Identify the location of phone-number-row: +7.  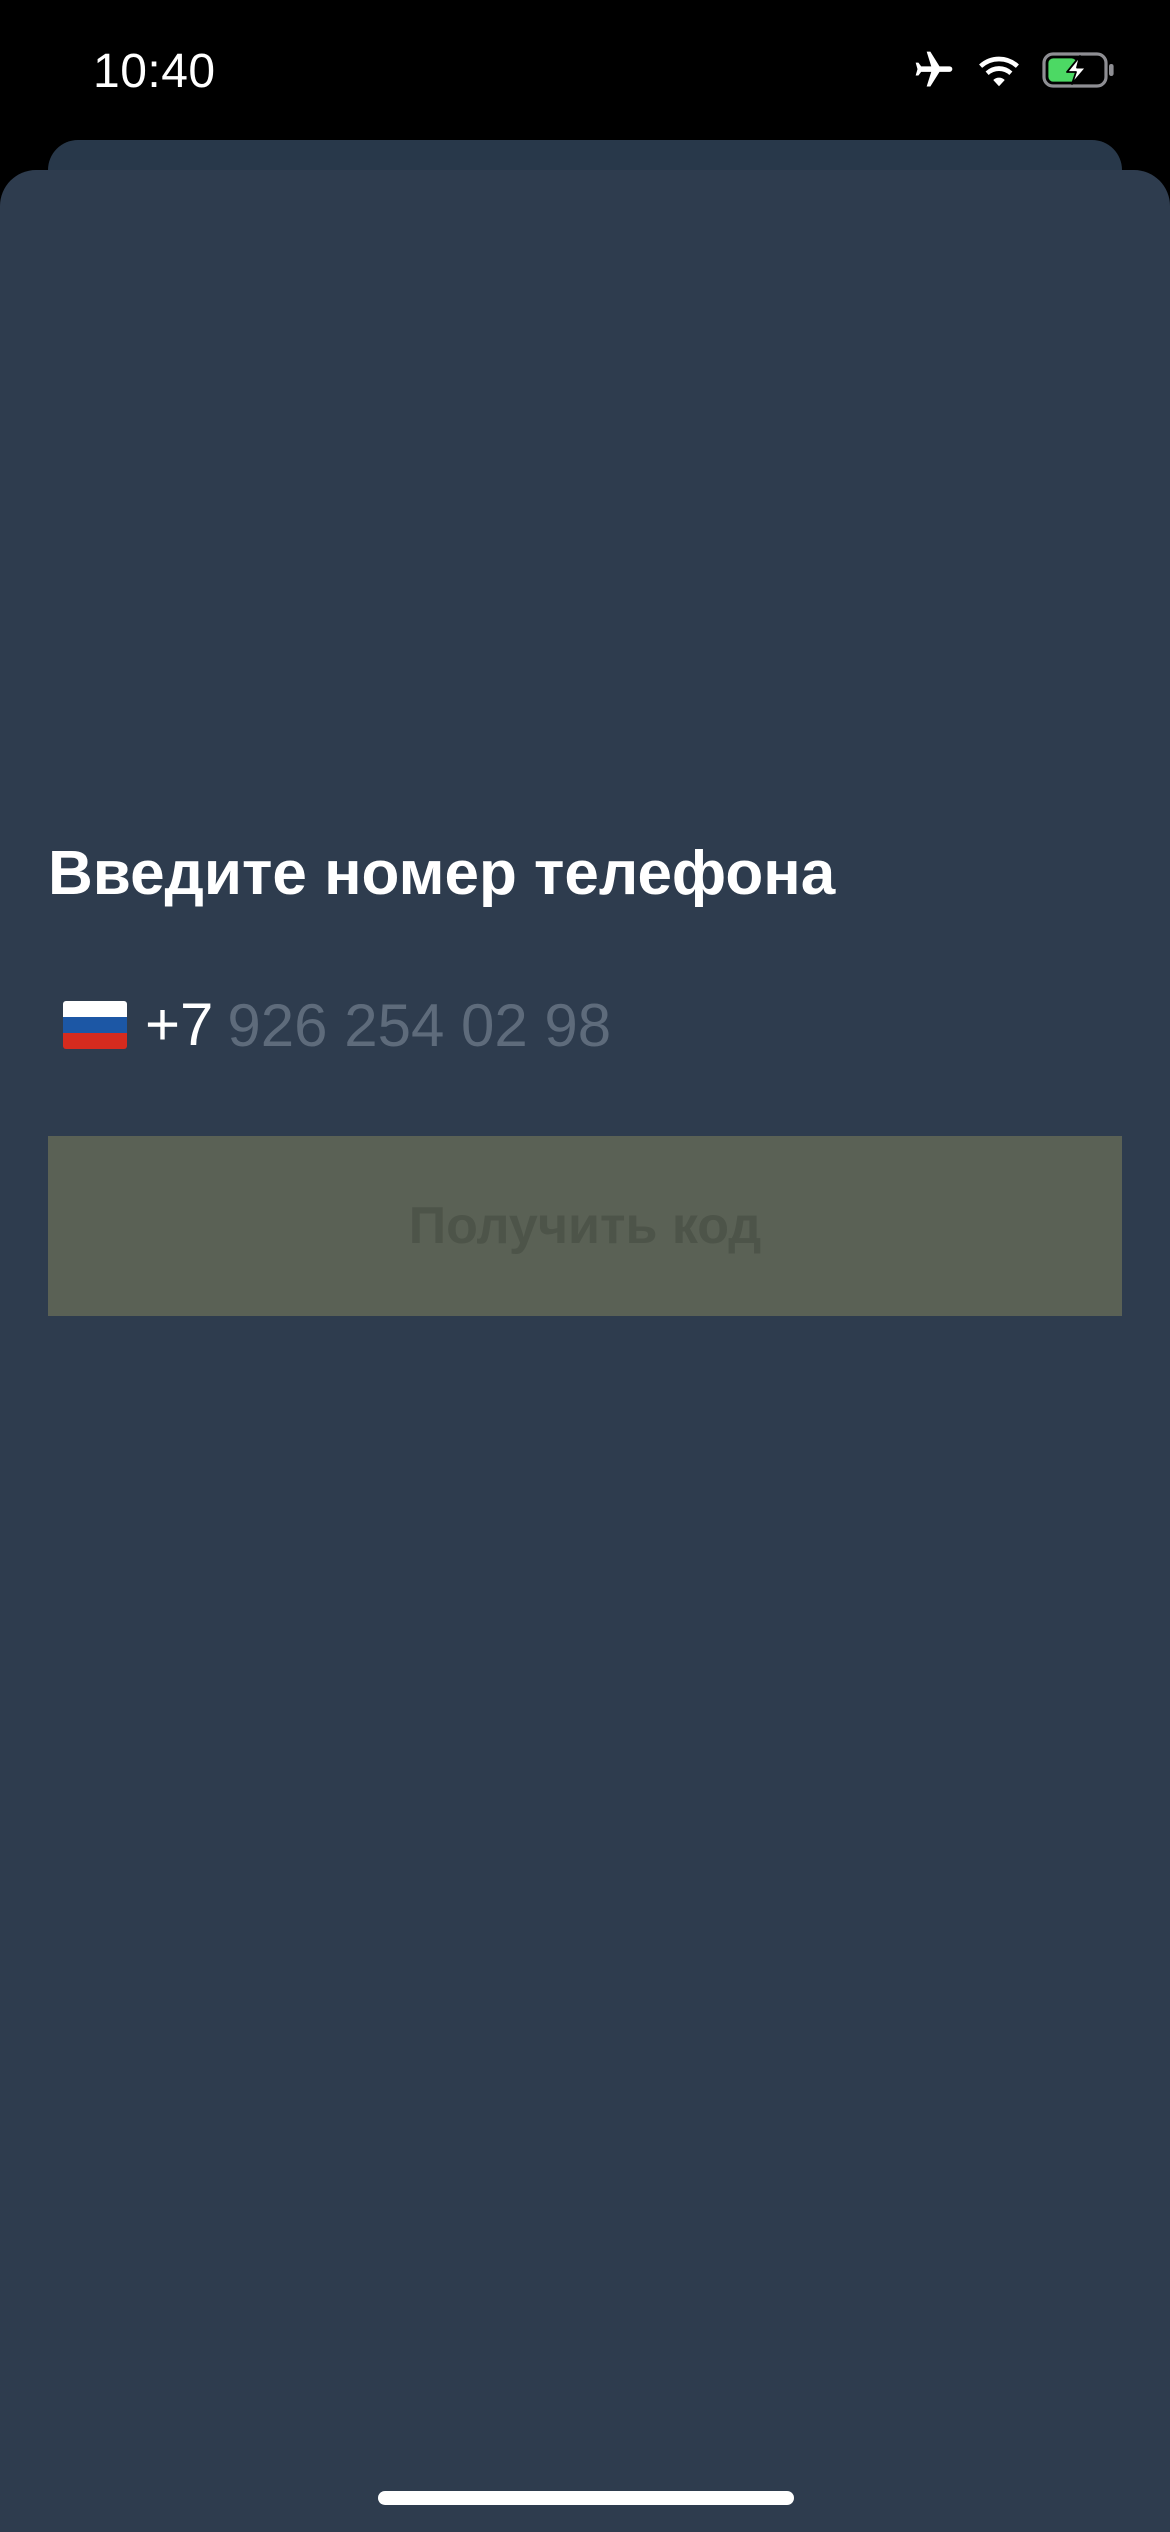
(585, 1025).